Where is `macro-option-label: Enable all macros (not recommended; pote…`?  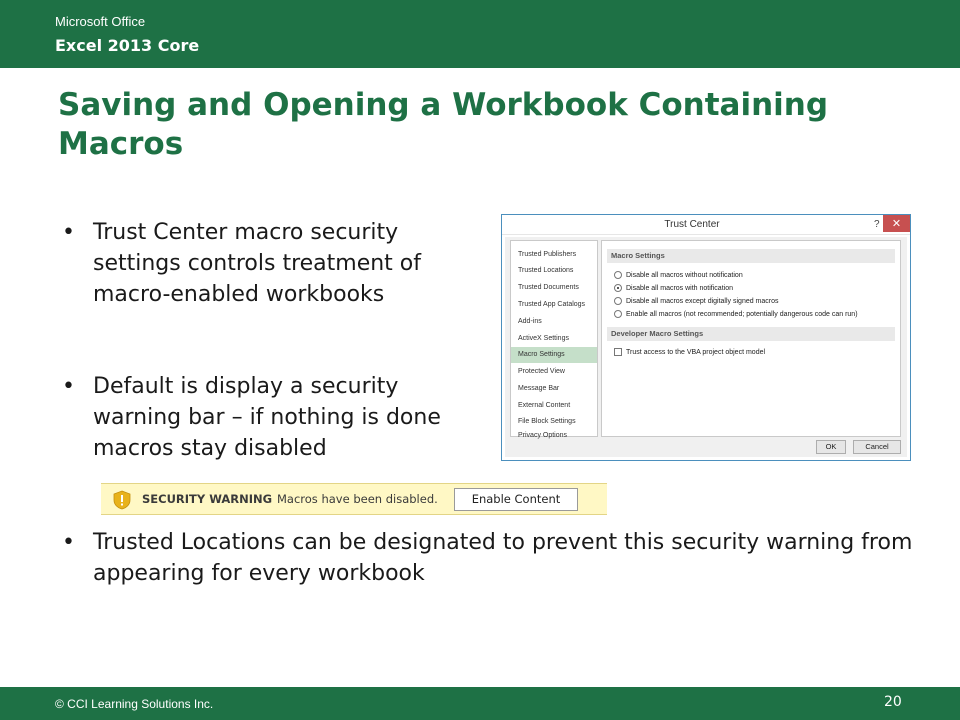
macro-option-label: Enable all macros (not recommended; pote… is located at coordinates (742, 314).